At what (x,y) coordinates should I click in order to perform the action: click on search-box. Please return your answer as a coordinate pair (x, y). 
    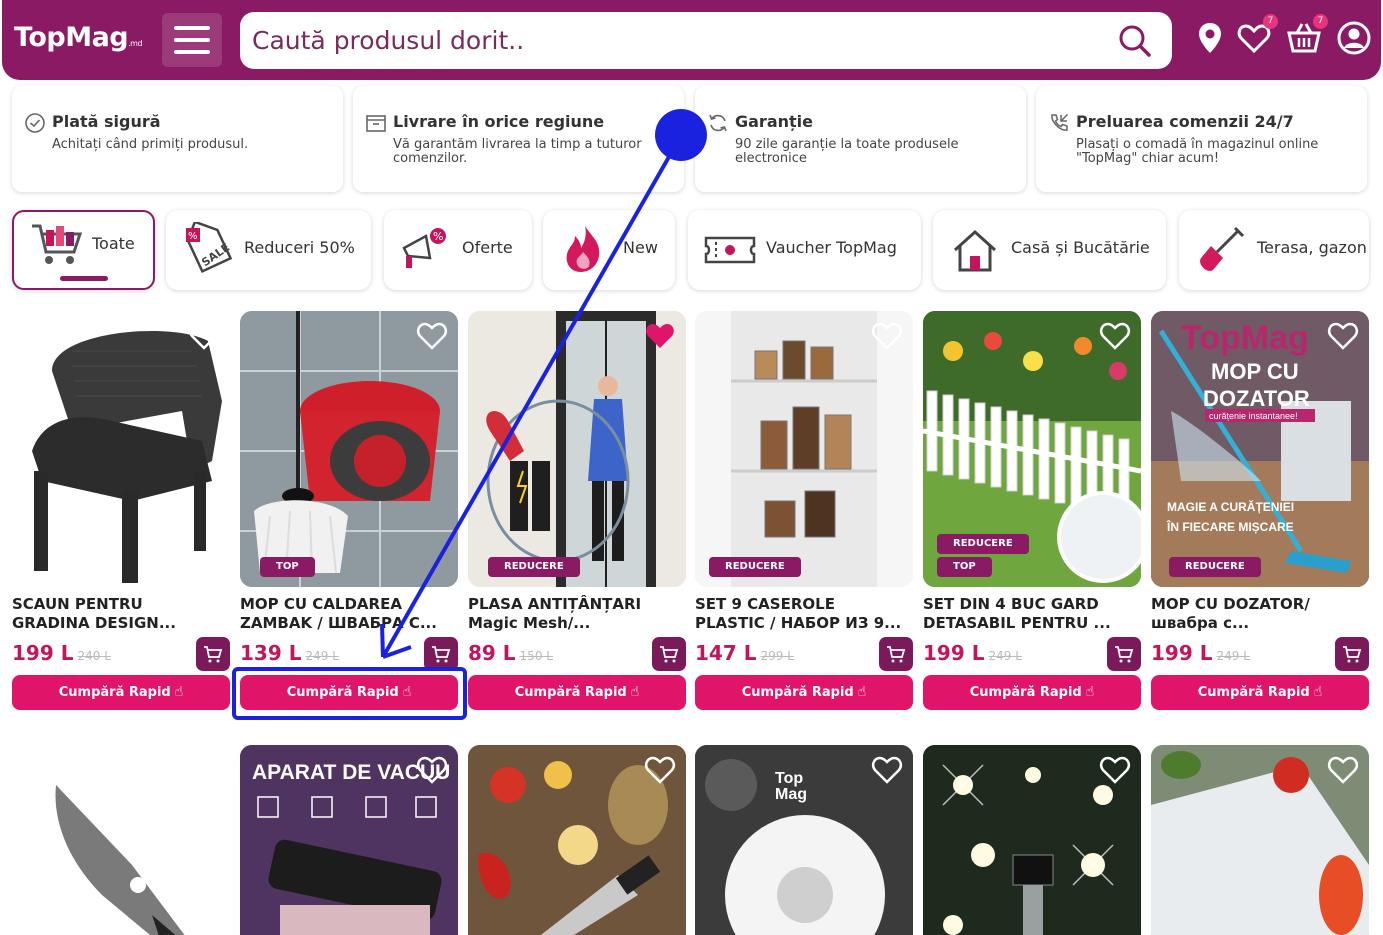
    Looking at the image, I should click on (706, 40).